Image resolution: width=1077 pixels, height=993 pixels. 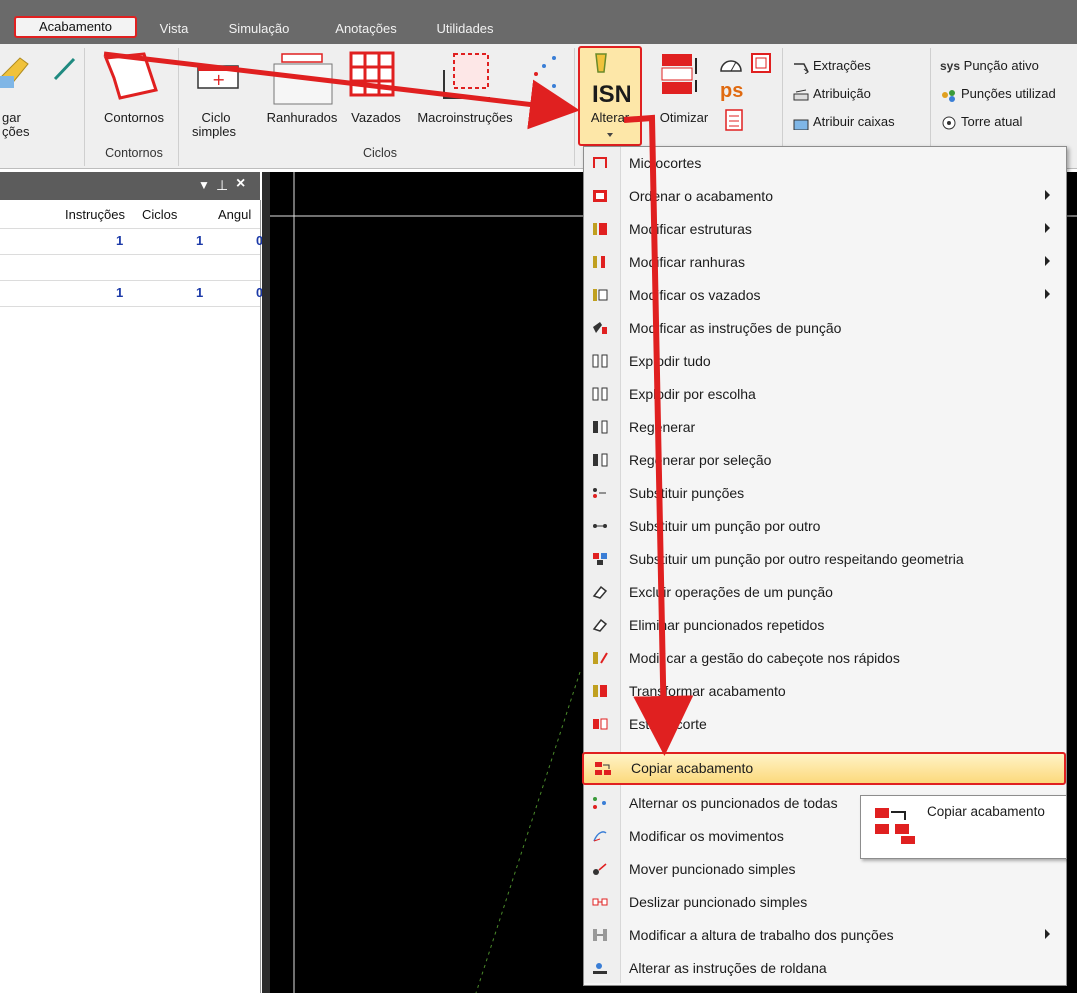 What do you see at coordinates (341, 90) in the screenshot?
I see `arrow-to-alterar` at bounding box center [341, 90].